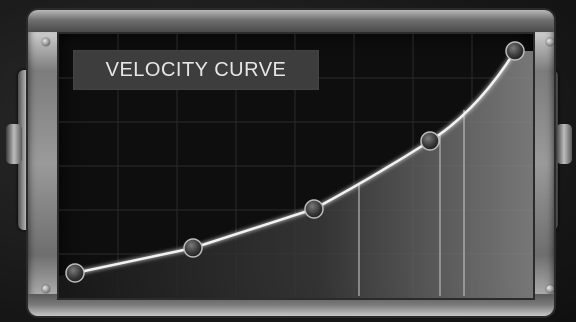 This screenshot has width=576, height=322. I want to click on panel-title-box: VELOCITY CURVE, so click(196, 70).